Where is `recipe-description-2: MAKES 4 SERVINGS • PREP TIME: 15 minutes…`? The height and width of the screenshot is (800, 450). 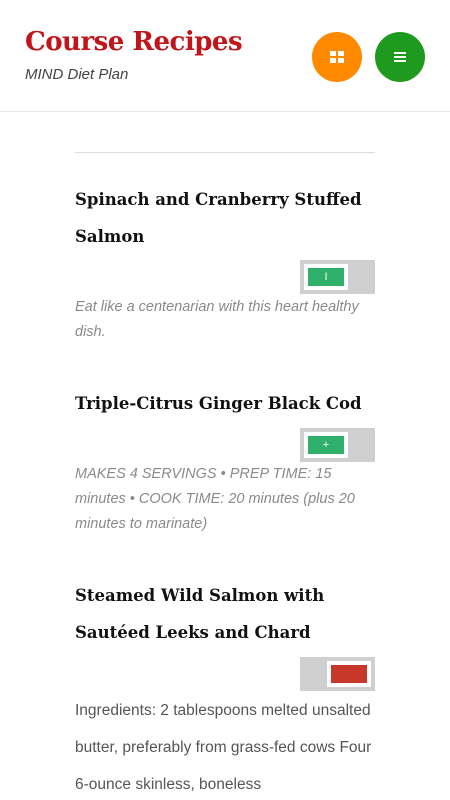 recipe-description-2: MAKES 4 SERVINGS • PREP TIME: 15 minutes… is located at coordinates (215, 499).